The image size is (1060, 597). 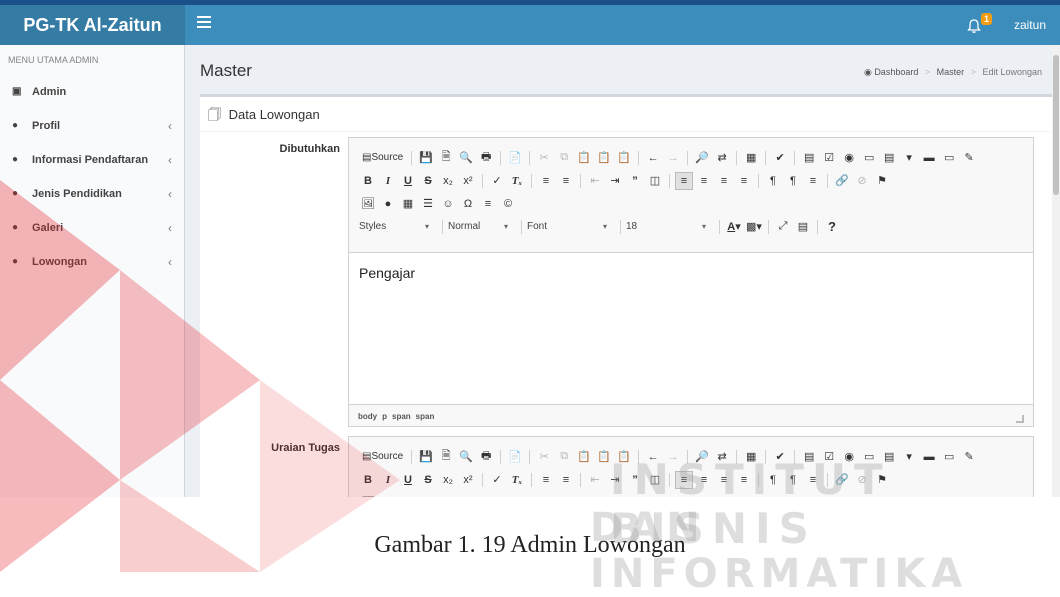 I want to click on print-icon: 🖶, so click(x=486, y=158).